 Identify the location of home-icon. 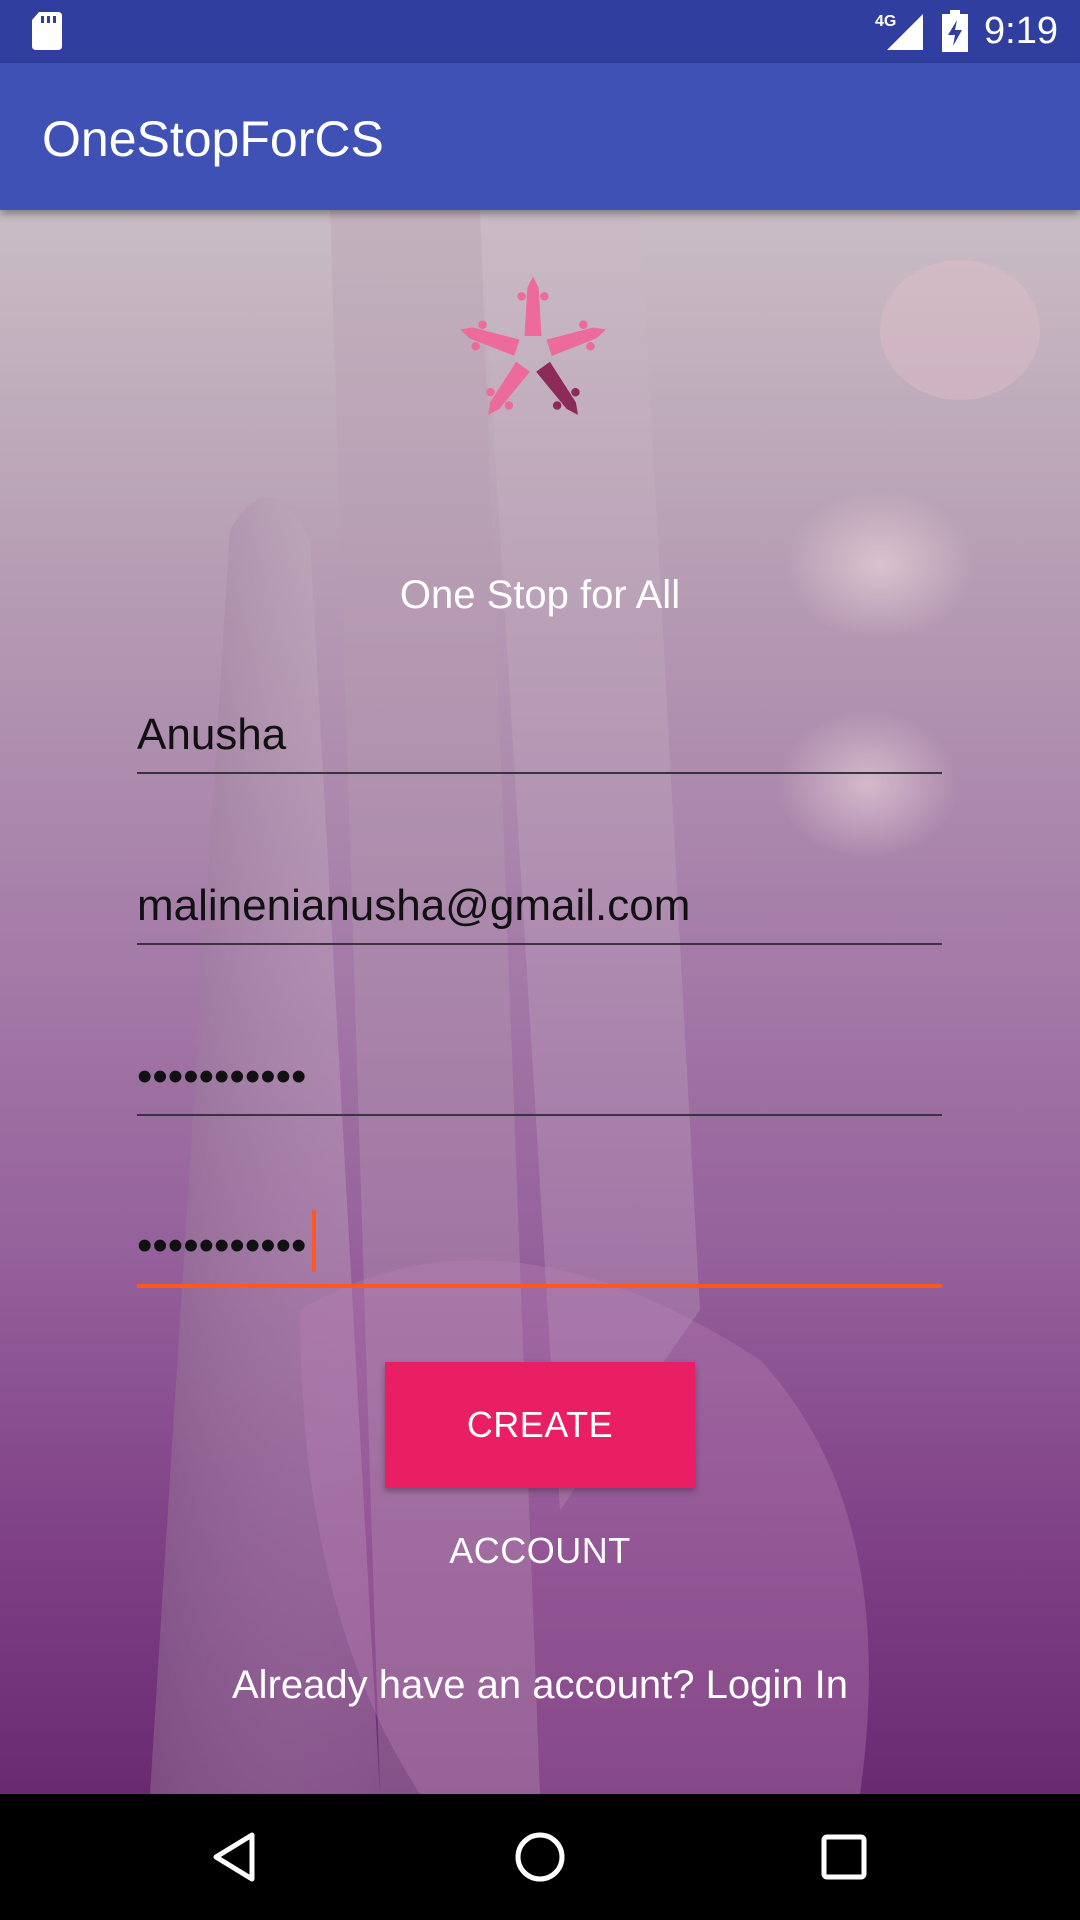
(540, 1857).